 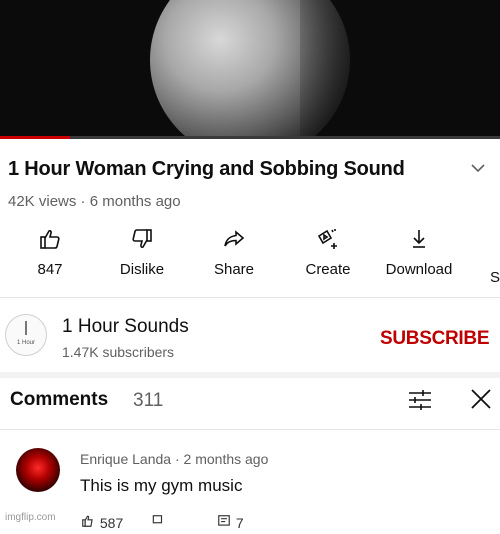 What do you see at coordinates (420, 402) in the screenshot?
I see `sort-filter-icon` at bounding box center [420, 402].